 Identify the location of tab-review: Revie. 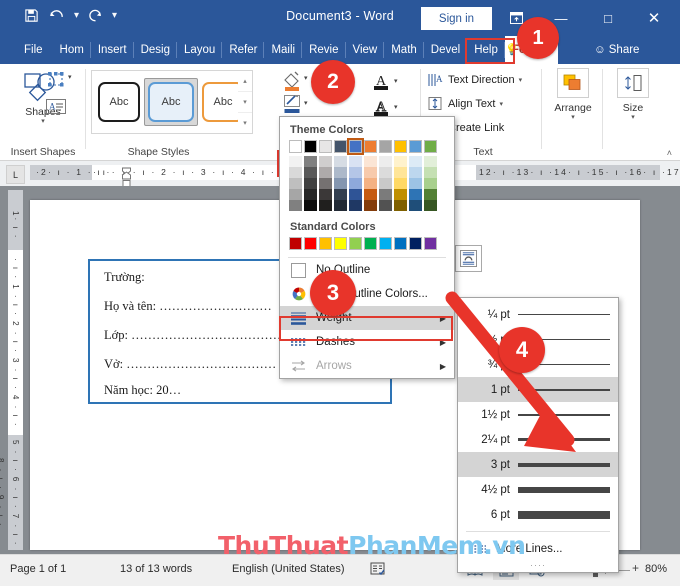
(324, 50).